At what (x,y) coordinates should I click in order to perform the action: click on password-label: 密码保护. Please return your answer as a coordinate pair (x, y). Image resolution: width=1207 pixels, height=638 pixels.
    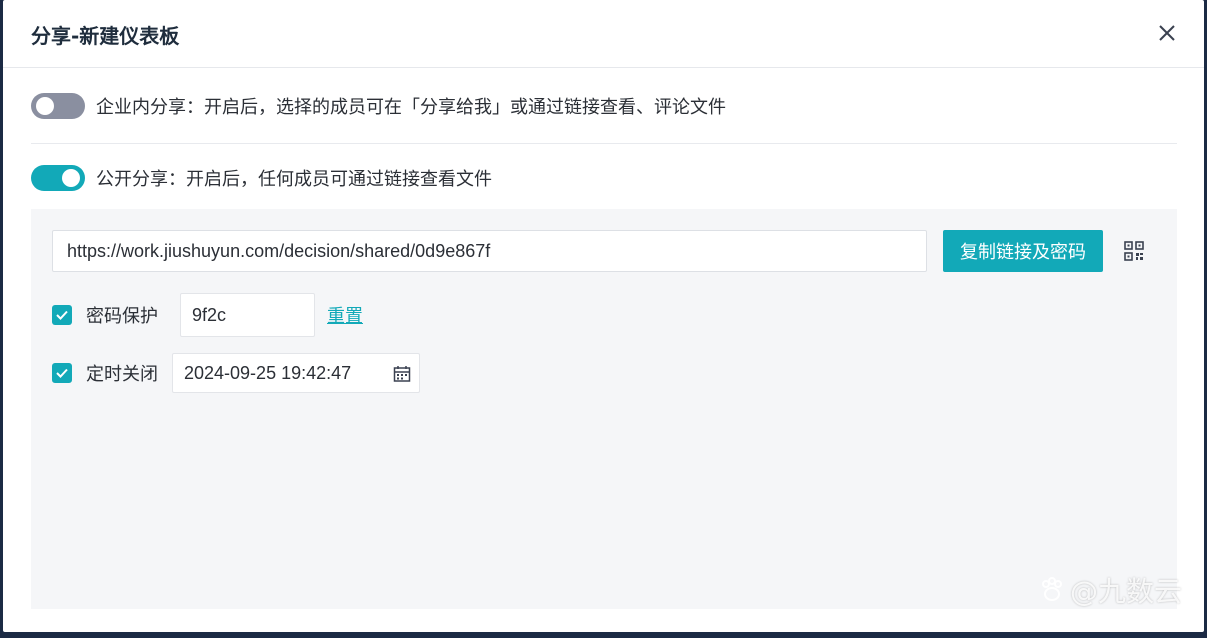
    Looking at the image, I should click on (122, 316).